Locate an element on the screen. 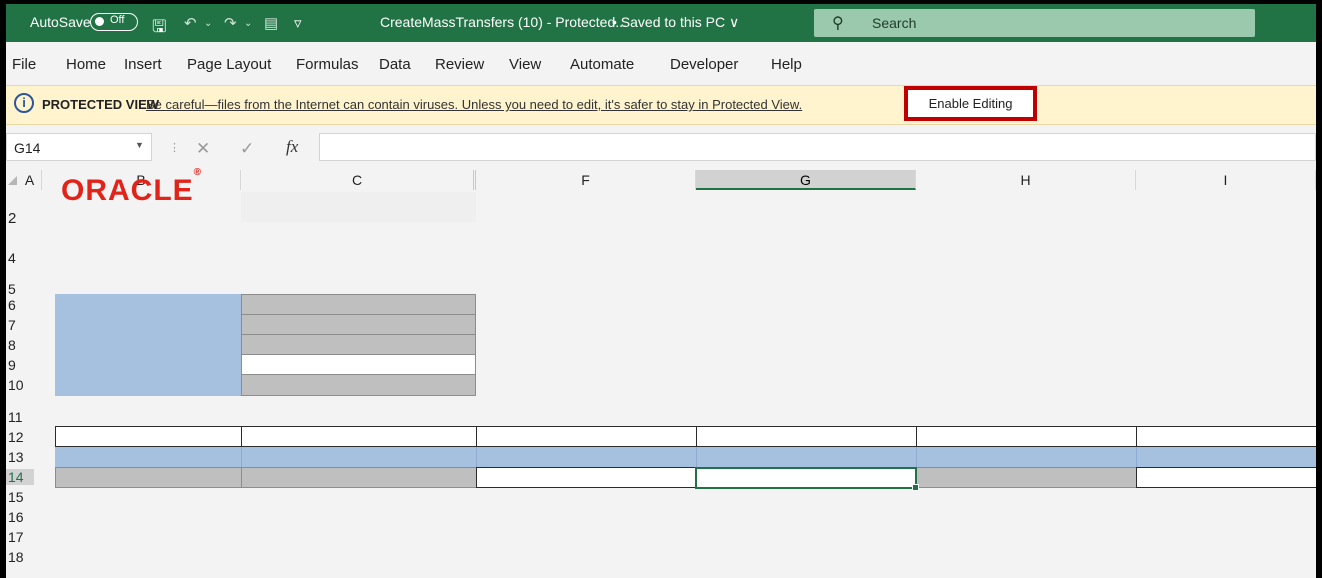 This screenshot has height=578, width=1322. row-header-17: 17 is located at coordinates (20, 537).